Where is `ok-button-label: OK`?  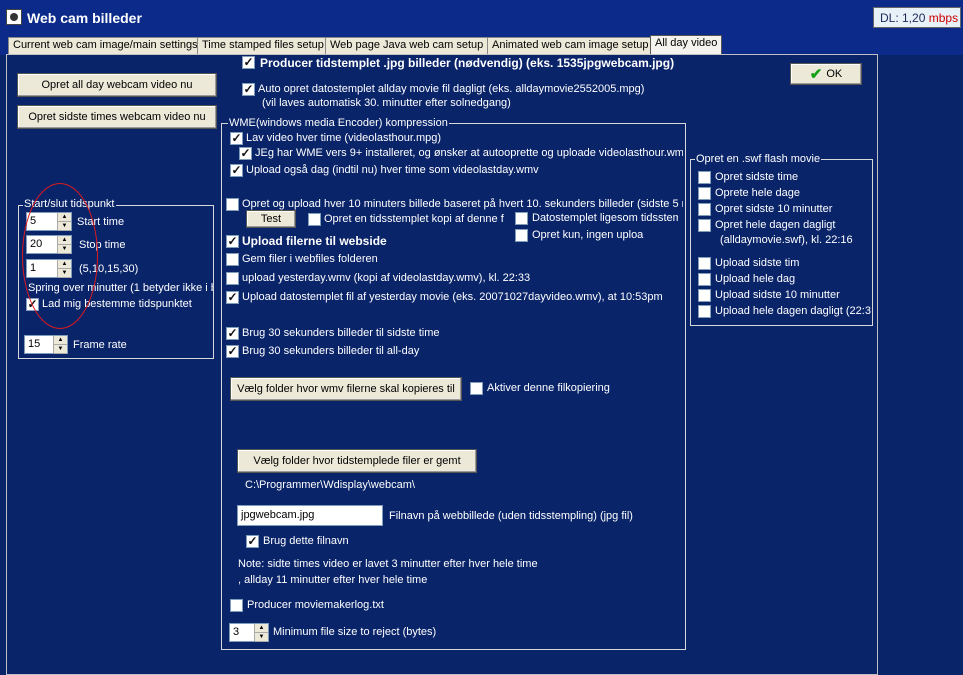
ok-button-label: OK is located at coordinates (834, 74).